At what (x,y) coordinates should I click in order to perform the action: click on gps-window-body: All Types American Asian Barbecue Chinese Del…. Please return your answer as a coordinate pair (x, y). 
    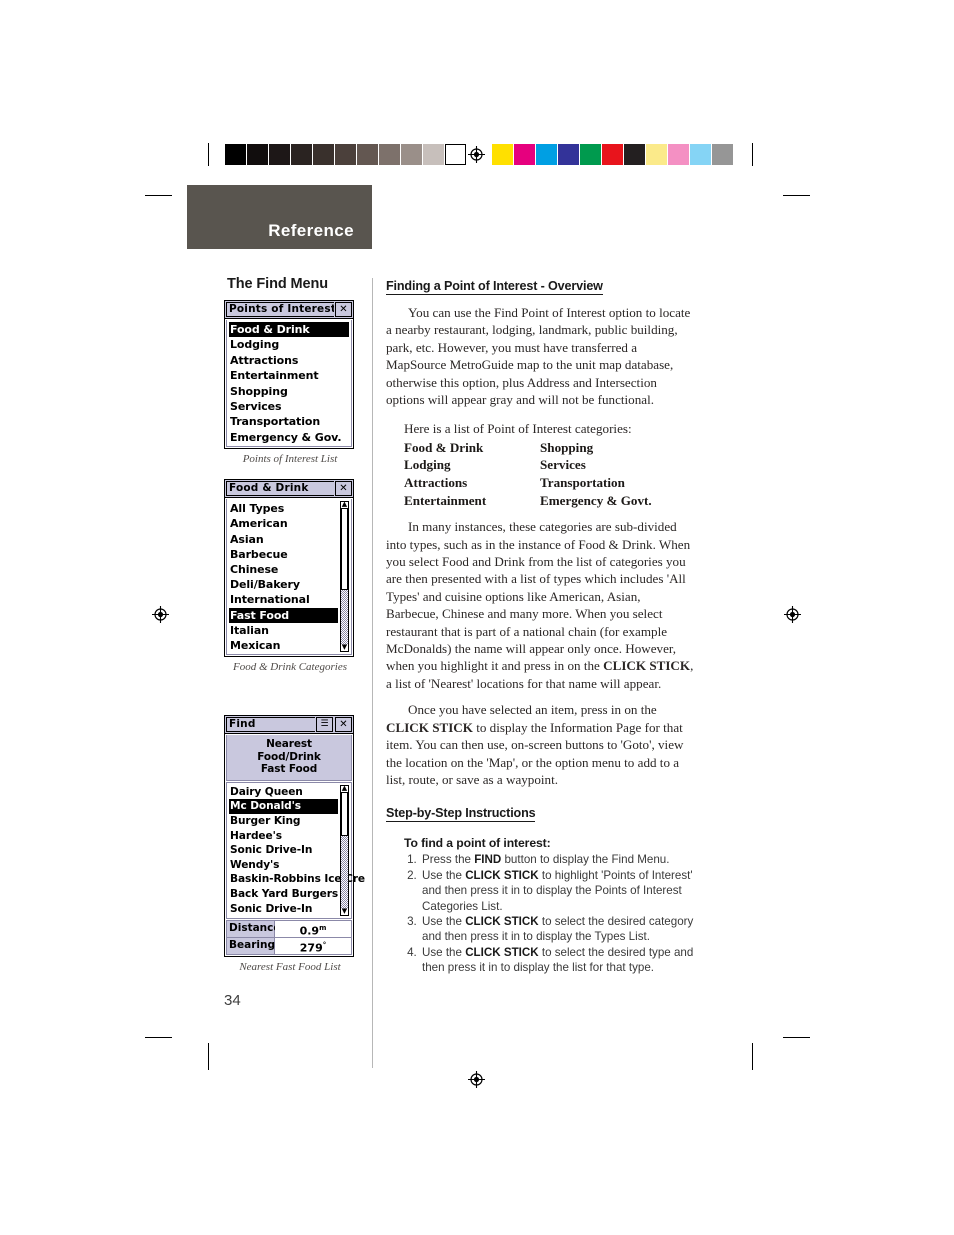
    Looking at the image, I should click on (289, 577).